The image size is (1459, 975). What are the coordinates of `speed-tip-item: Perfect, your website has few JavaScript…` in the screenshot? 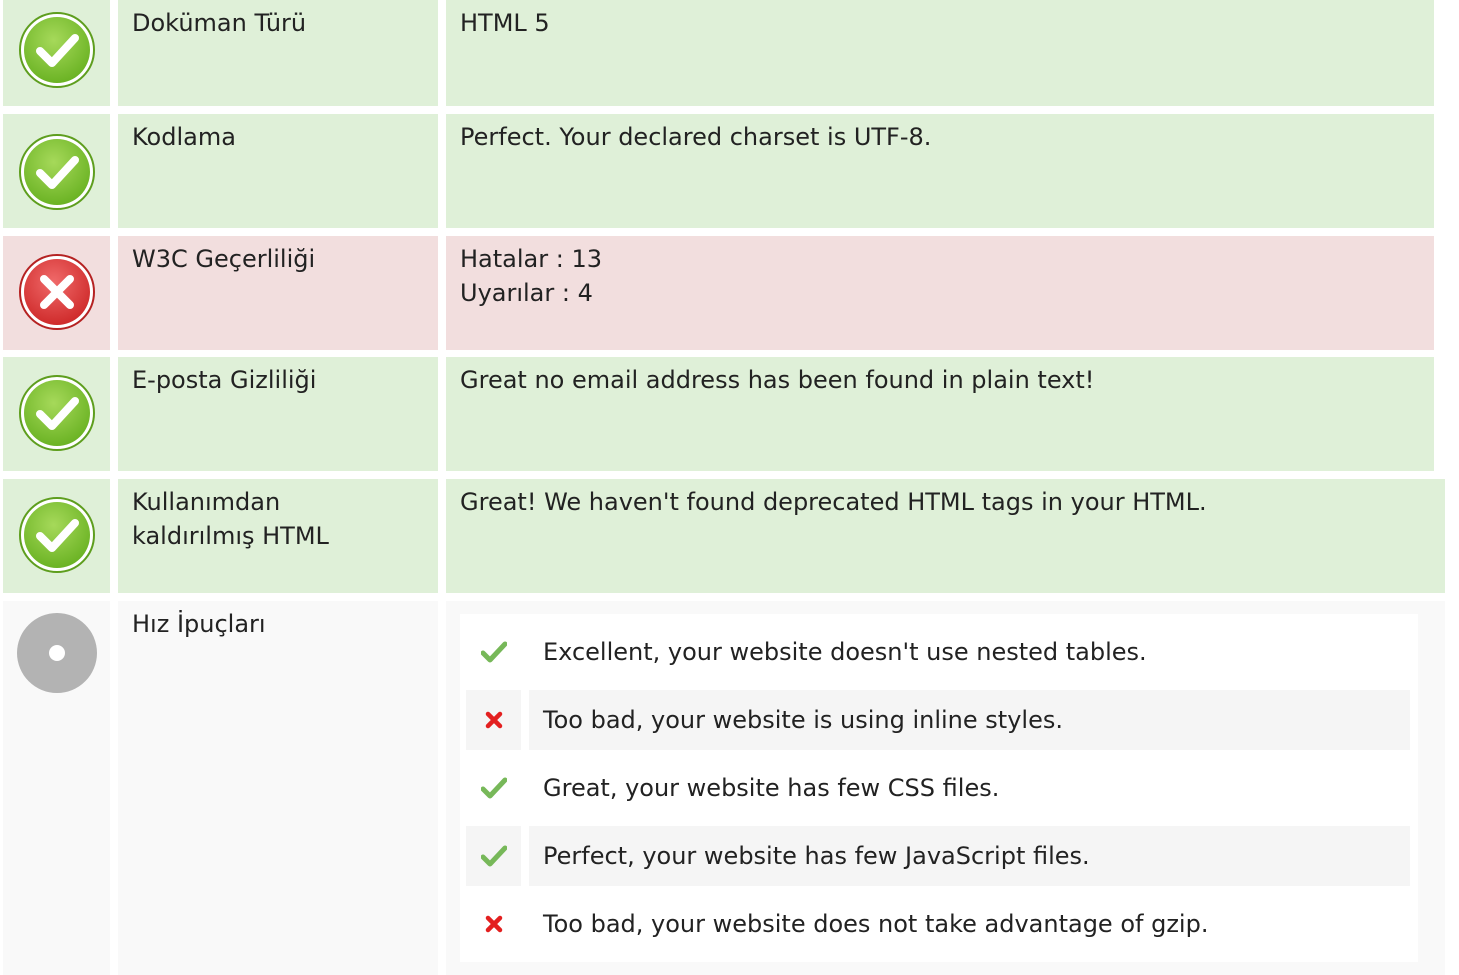 It's located at (938, 856).